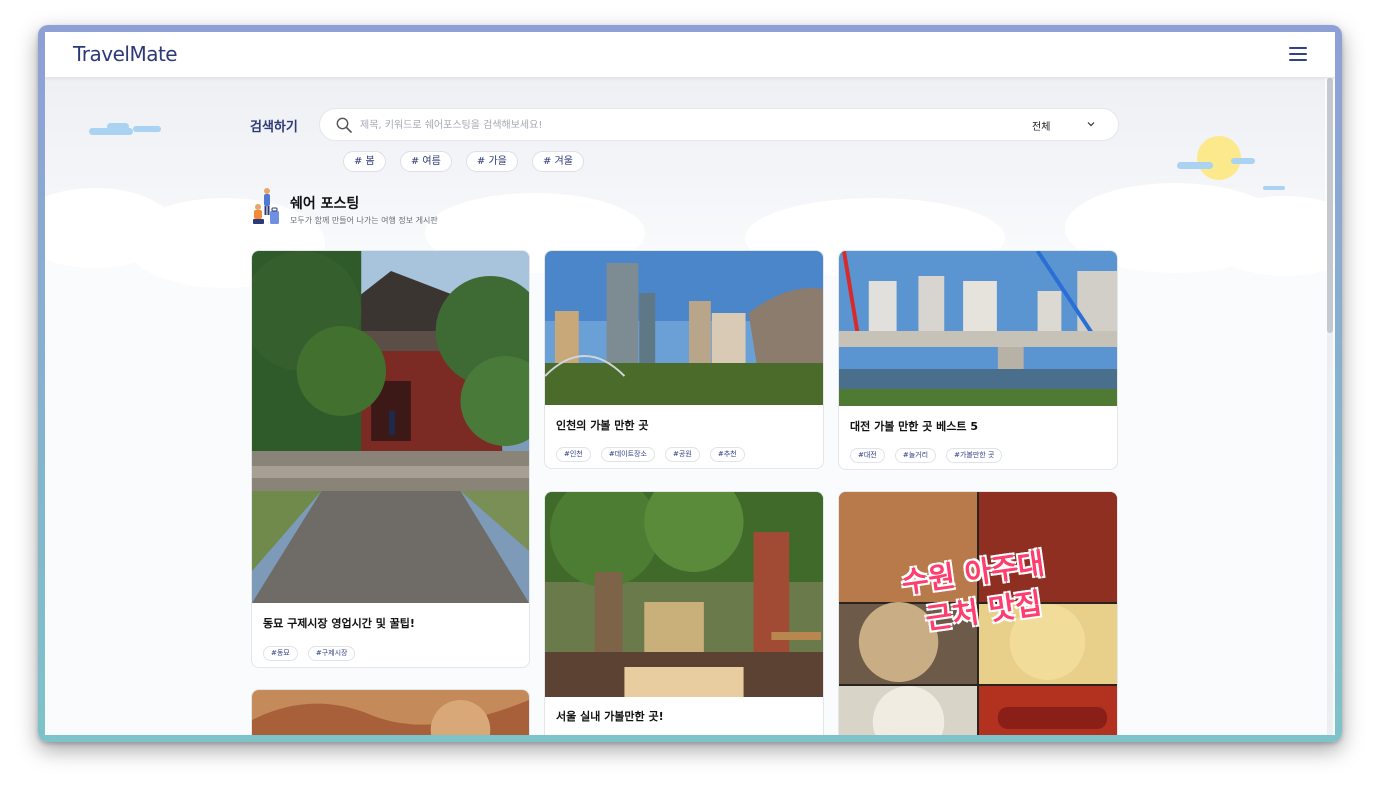 The height and width of the screenshot is (797, 1384). I want to click on post-card: 동묘 구제시장 영업시간 및 꿀팁! #동묘 #구제시장, so click(390, 459).